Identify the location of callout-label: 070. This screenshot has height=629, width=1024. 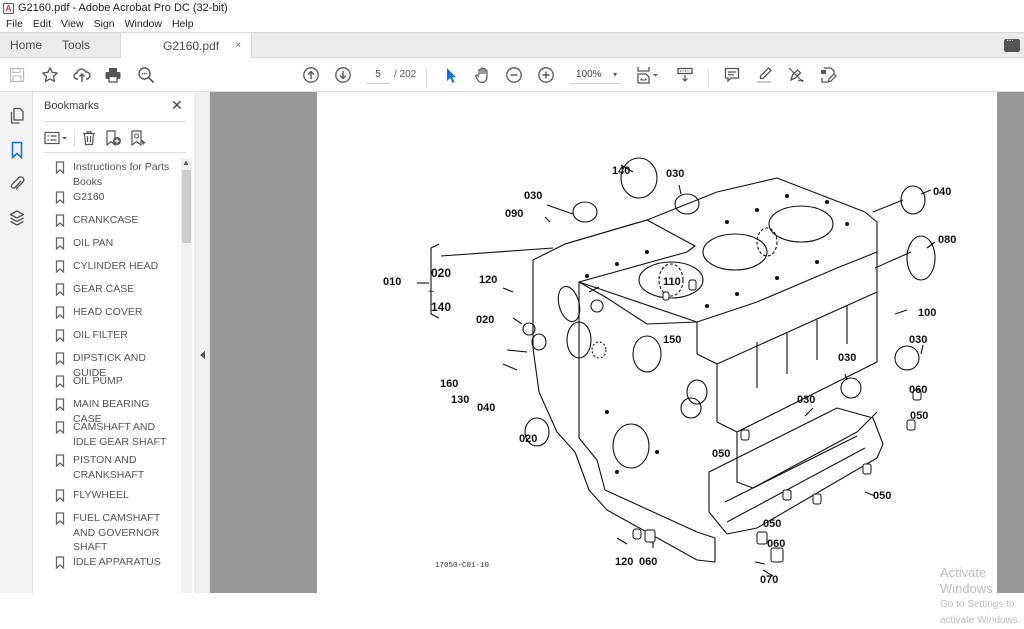
(769, 580).